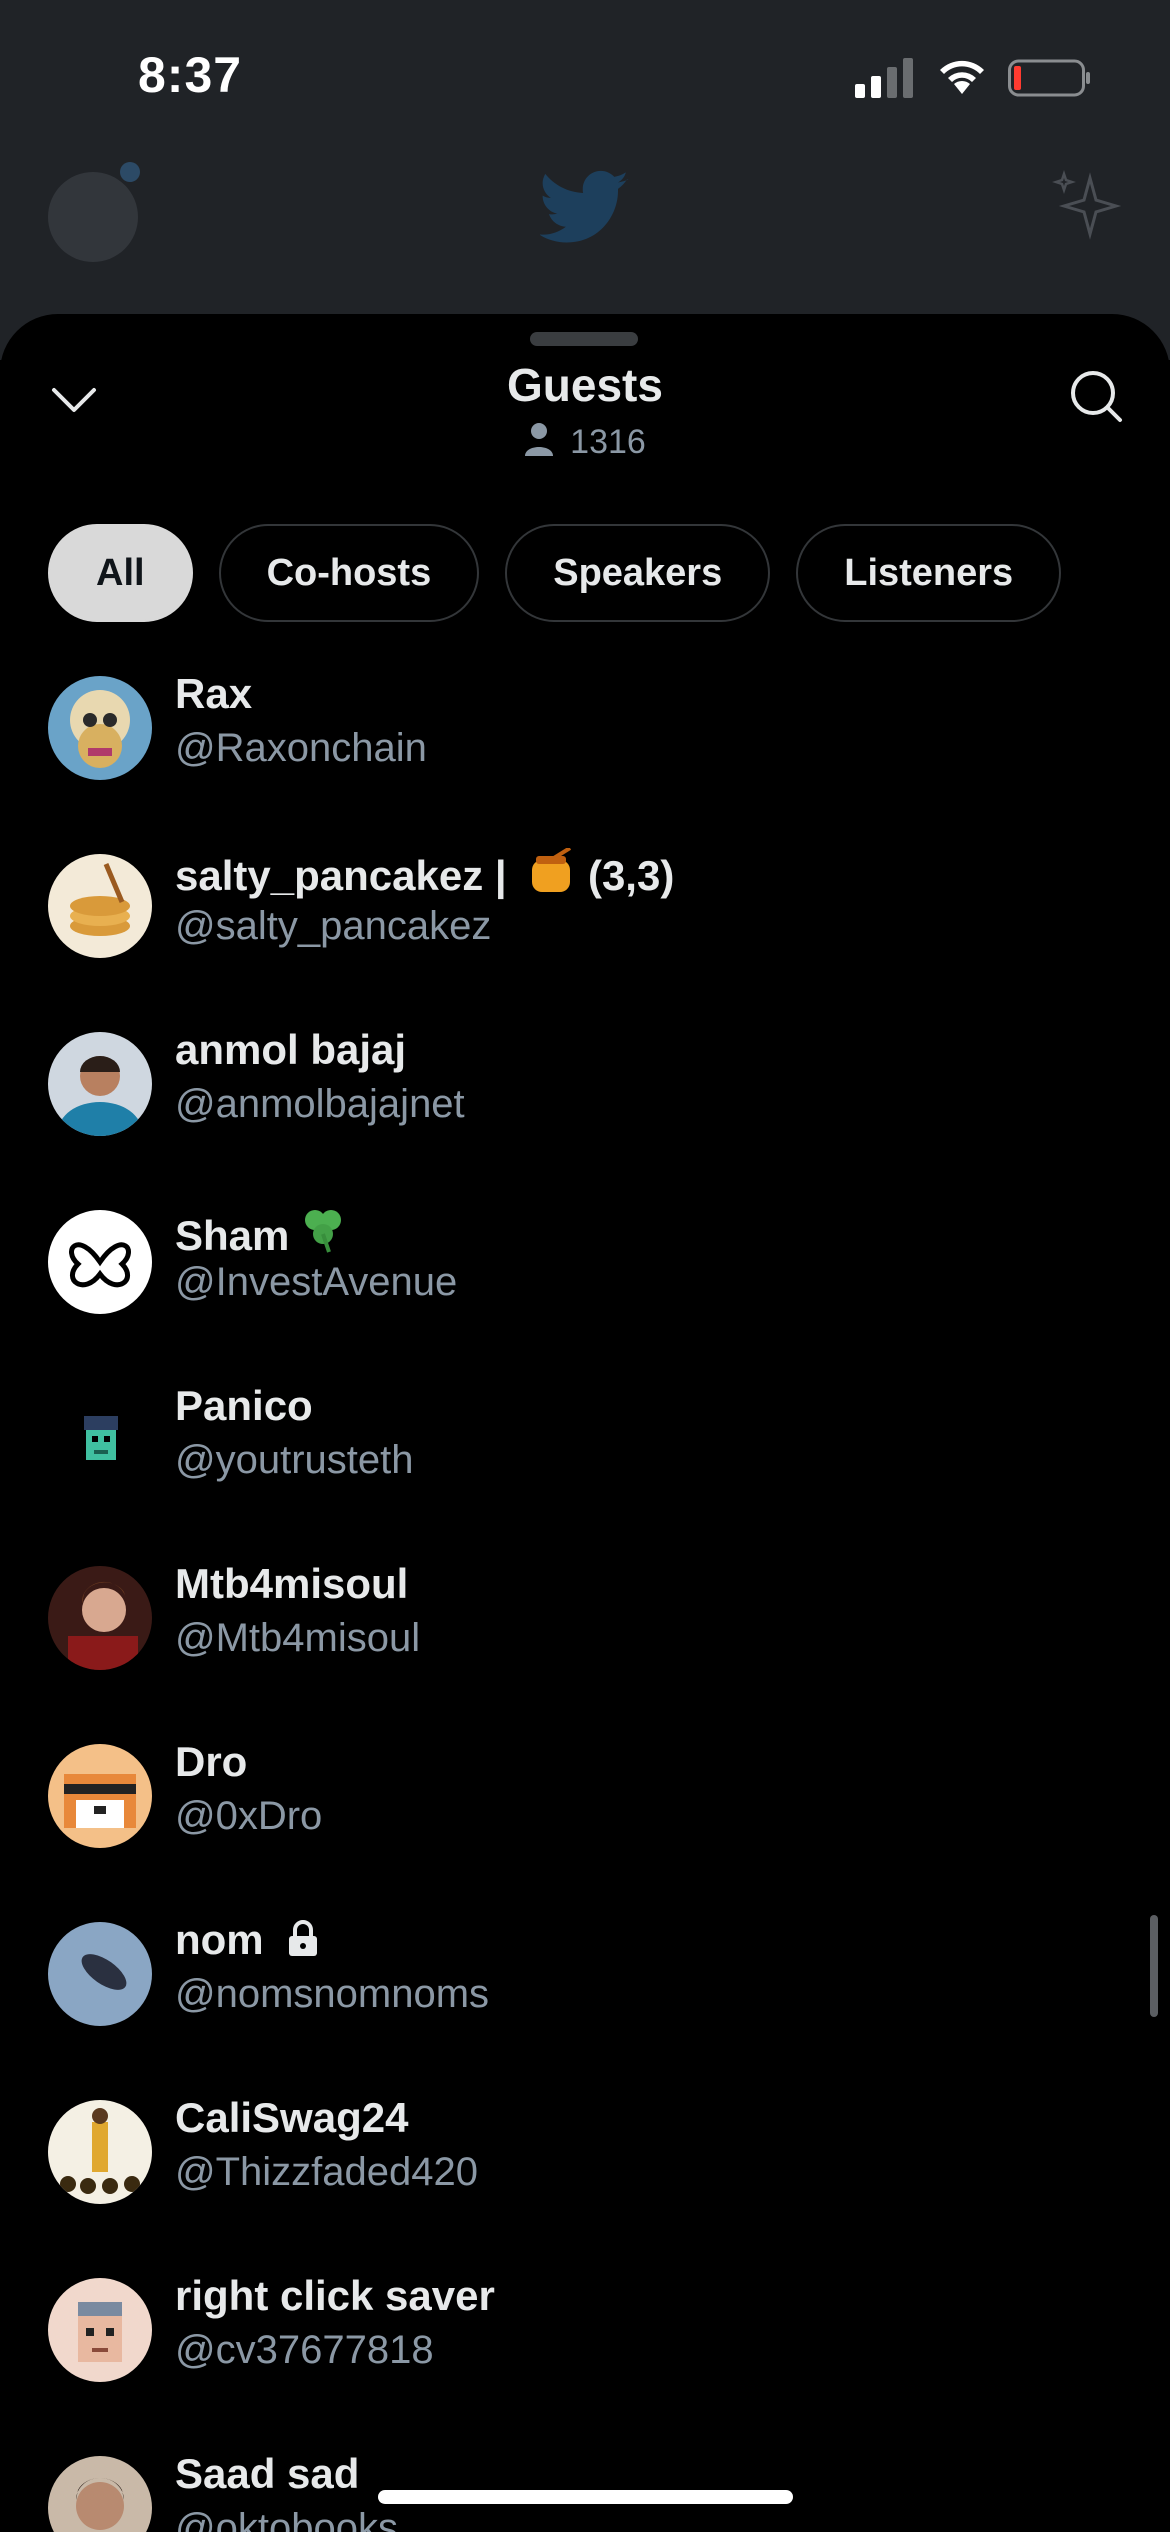 Image resolution: width=1170 pixels, height=2532 pixels. What do you see at coordinates (585, 2489) in the screenshot?
I see `guest-row: Saad sad @oktobooks` at bounding box center [585, 2489].